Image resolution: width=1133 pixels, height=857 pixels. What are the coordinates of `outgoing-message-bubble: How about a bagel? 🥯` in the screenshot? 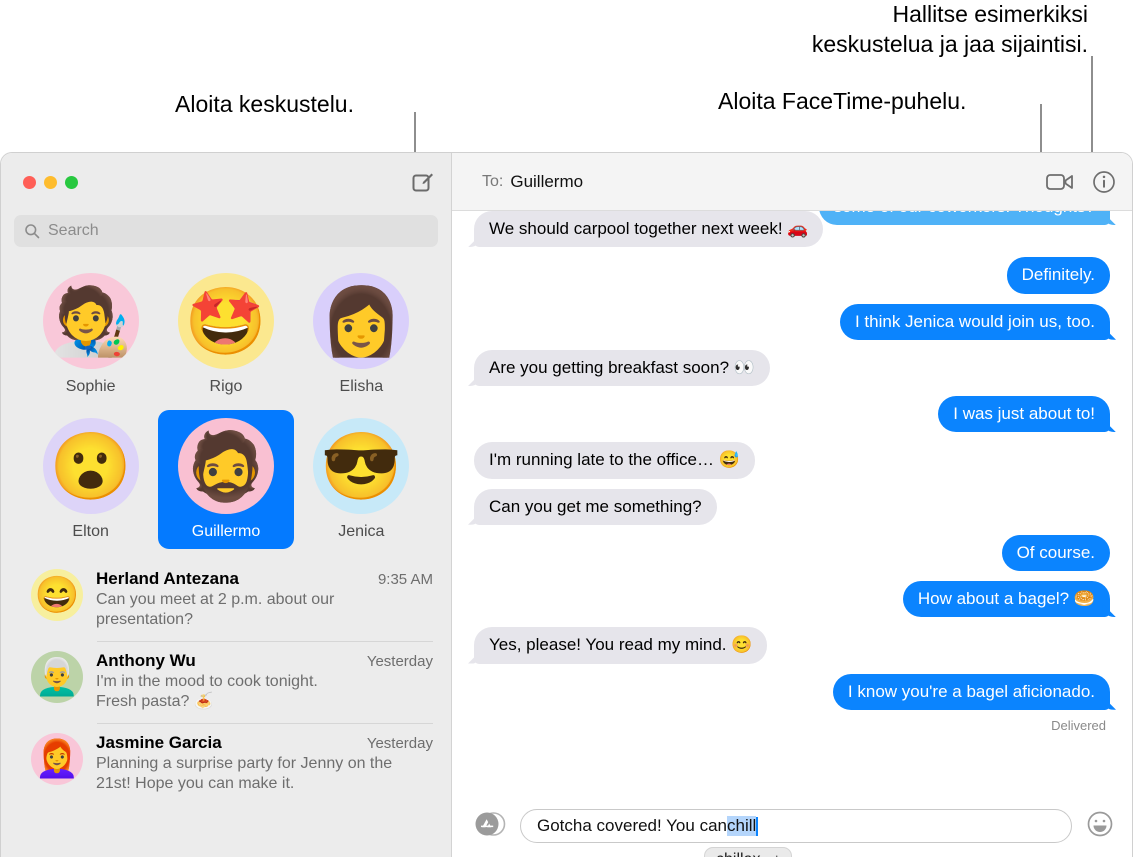 It's located at (1006, 599).